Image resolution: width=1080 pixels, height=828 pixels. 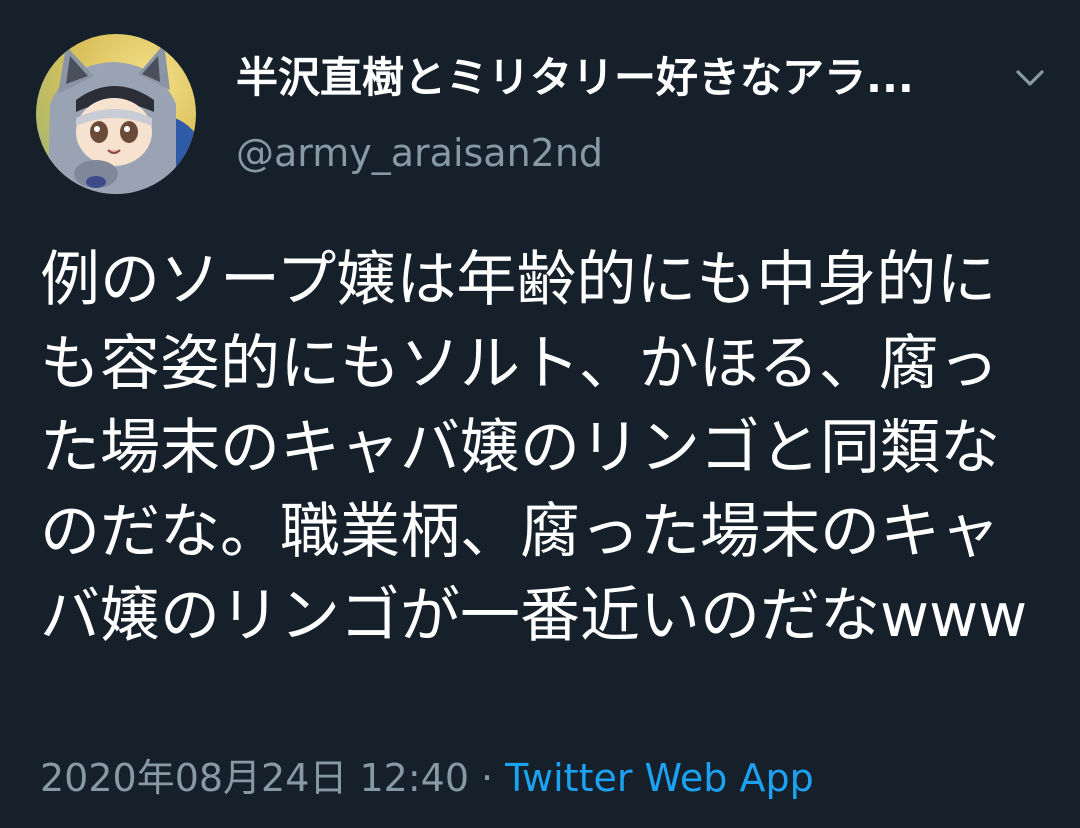 I want to click on tweet-meta: 2020年08月24日 12:40 · Twitter Web App, so click(x=427, y=778).